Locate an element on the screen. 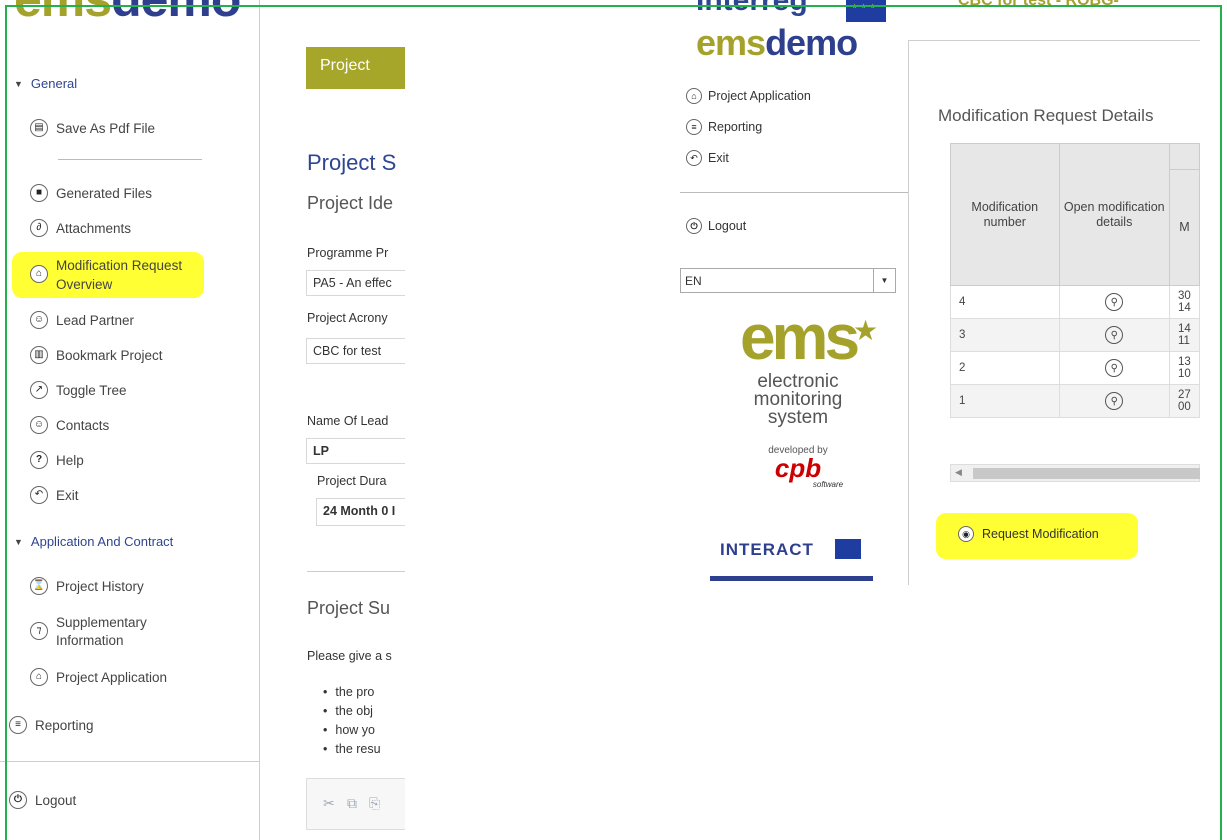 This screenshot has width=1227, height=840. horizontal-scrollbar: ◀ is located at coordinates (1075, 473).